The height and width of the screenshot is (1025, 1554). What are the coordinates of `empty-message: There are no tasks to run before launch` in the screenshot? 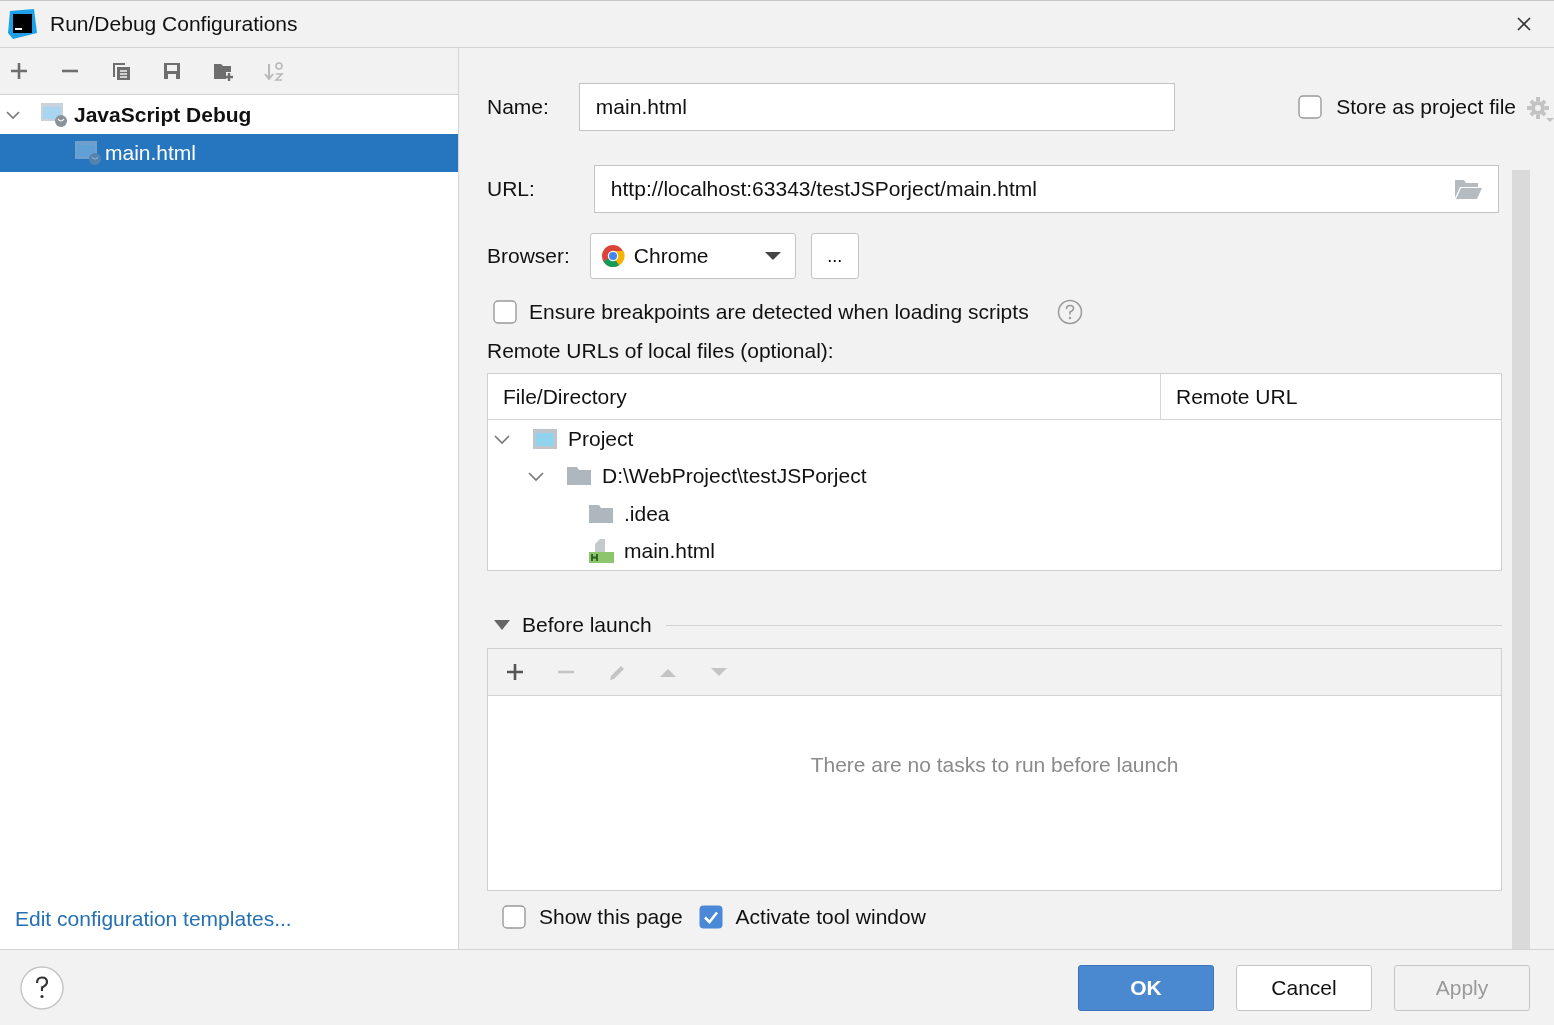 It's located at (994, 765).